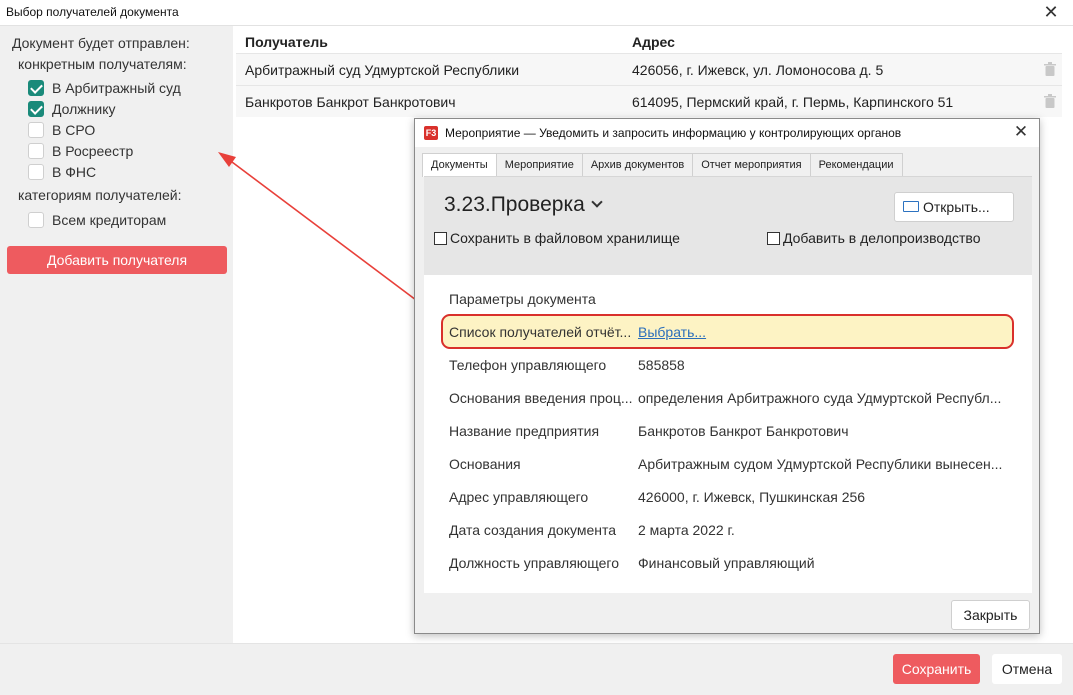 The image size is (1073, 695). What do you see at coordinates (990, 615) in the screenshot?
I see `close-button: Закрыть` at bounding box center [990, 615].